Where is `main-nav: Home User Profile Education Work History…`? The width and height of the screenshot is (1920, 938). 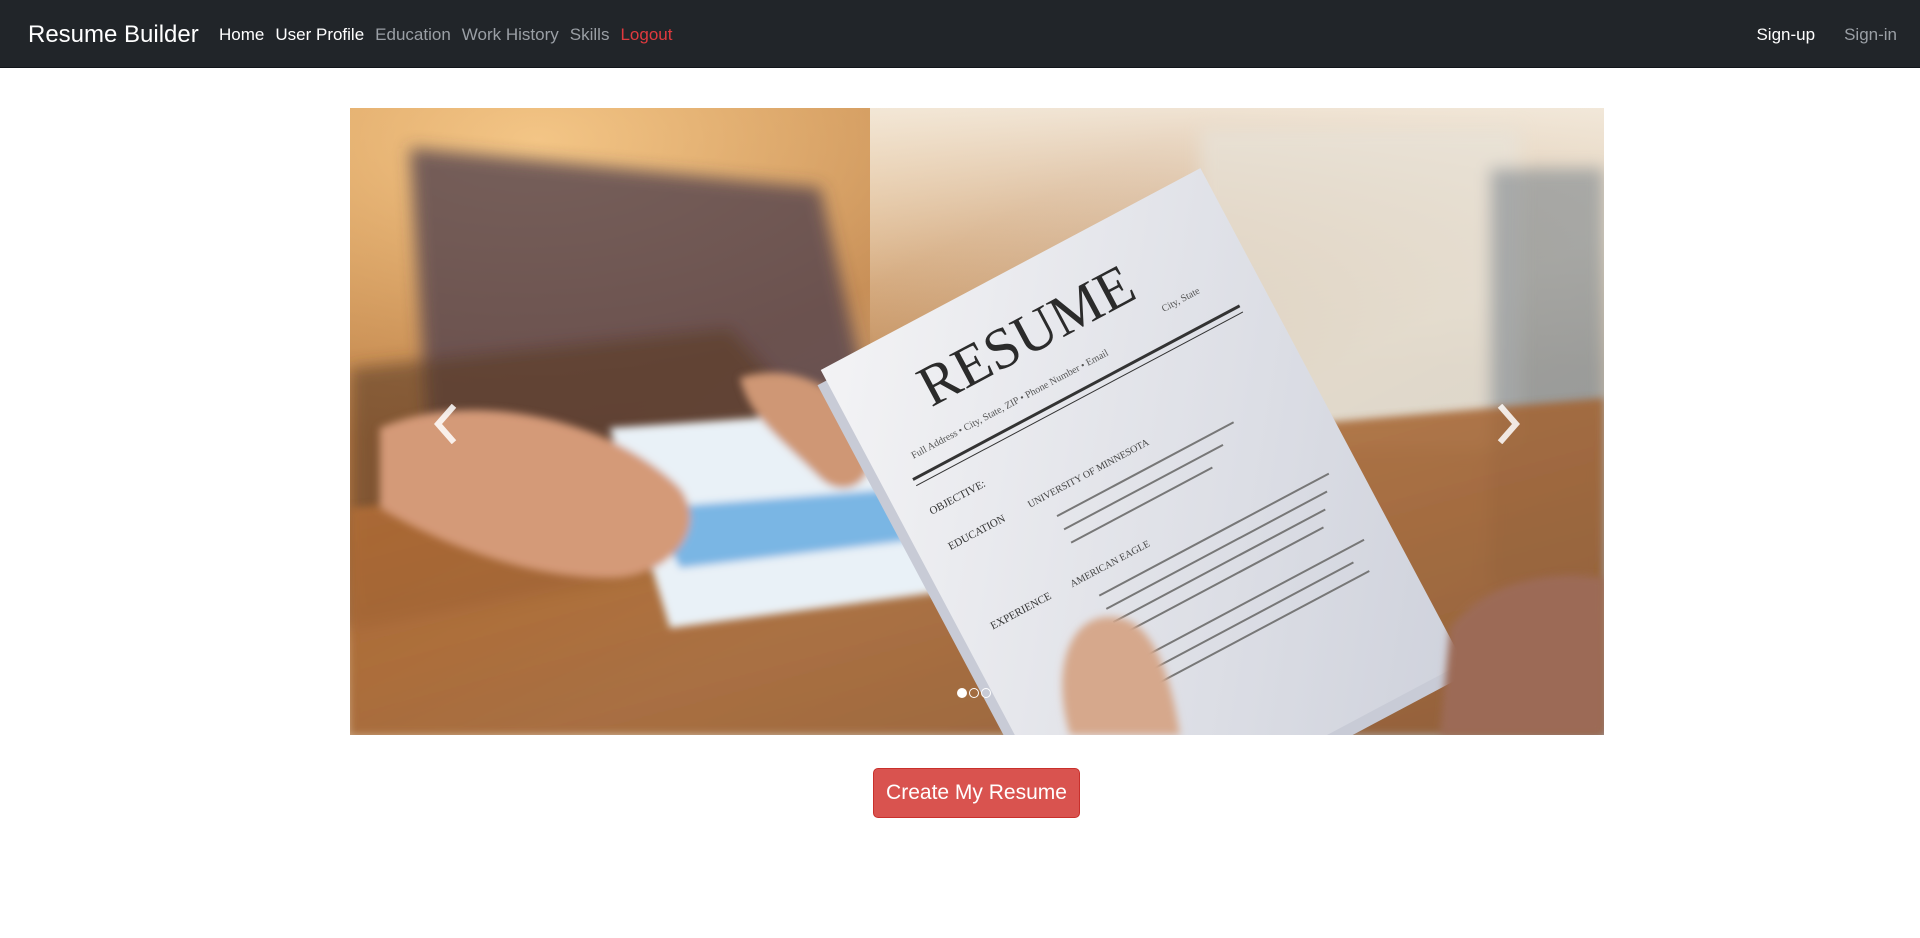 main-nav: Home User Profile Education Work History… is located at coordinates (445, 35).